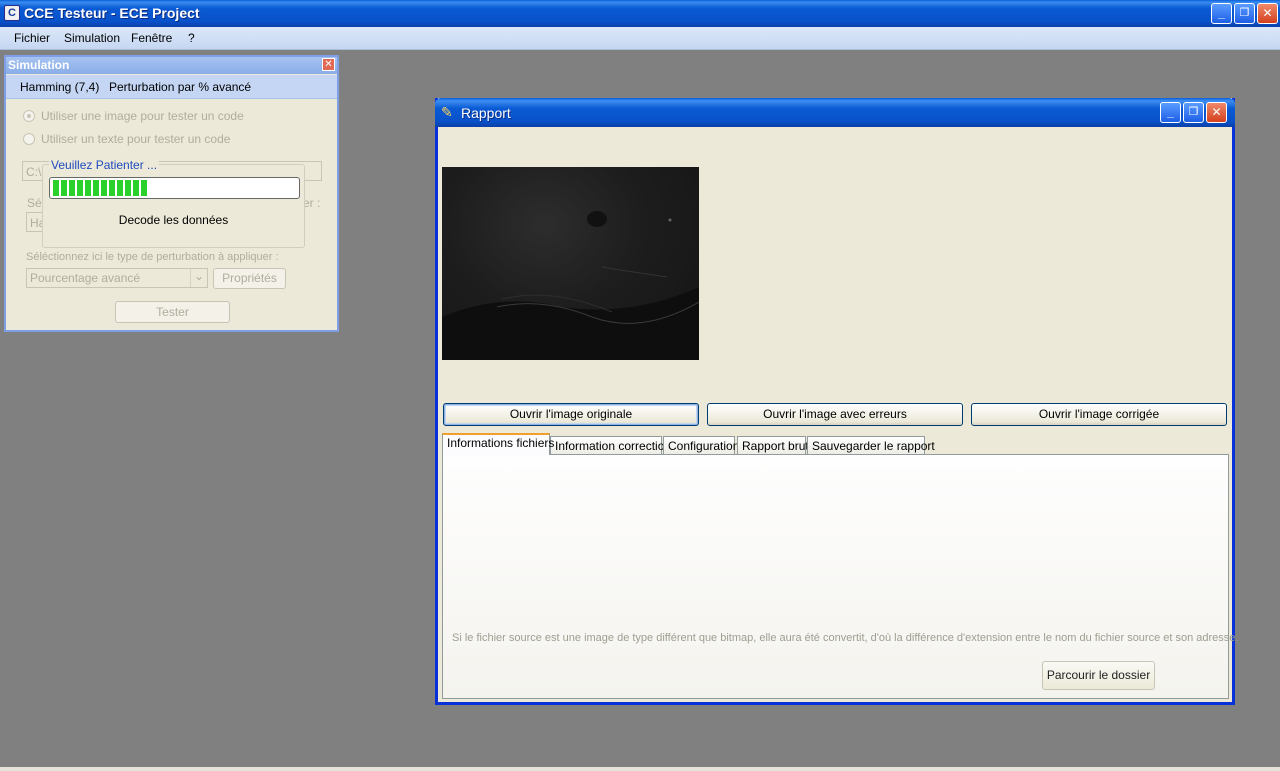 This screenshot has height=771, width=1280. Describe the element at coordinates (571, 414) in the screenshot. I see `open-original-image-button: Ouvrir l'image originale` at that location.